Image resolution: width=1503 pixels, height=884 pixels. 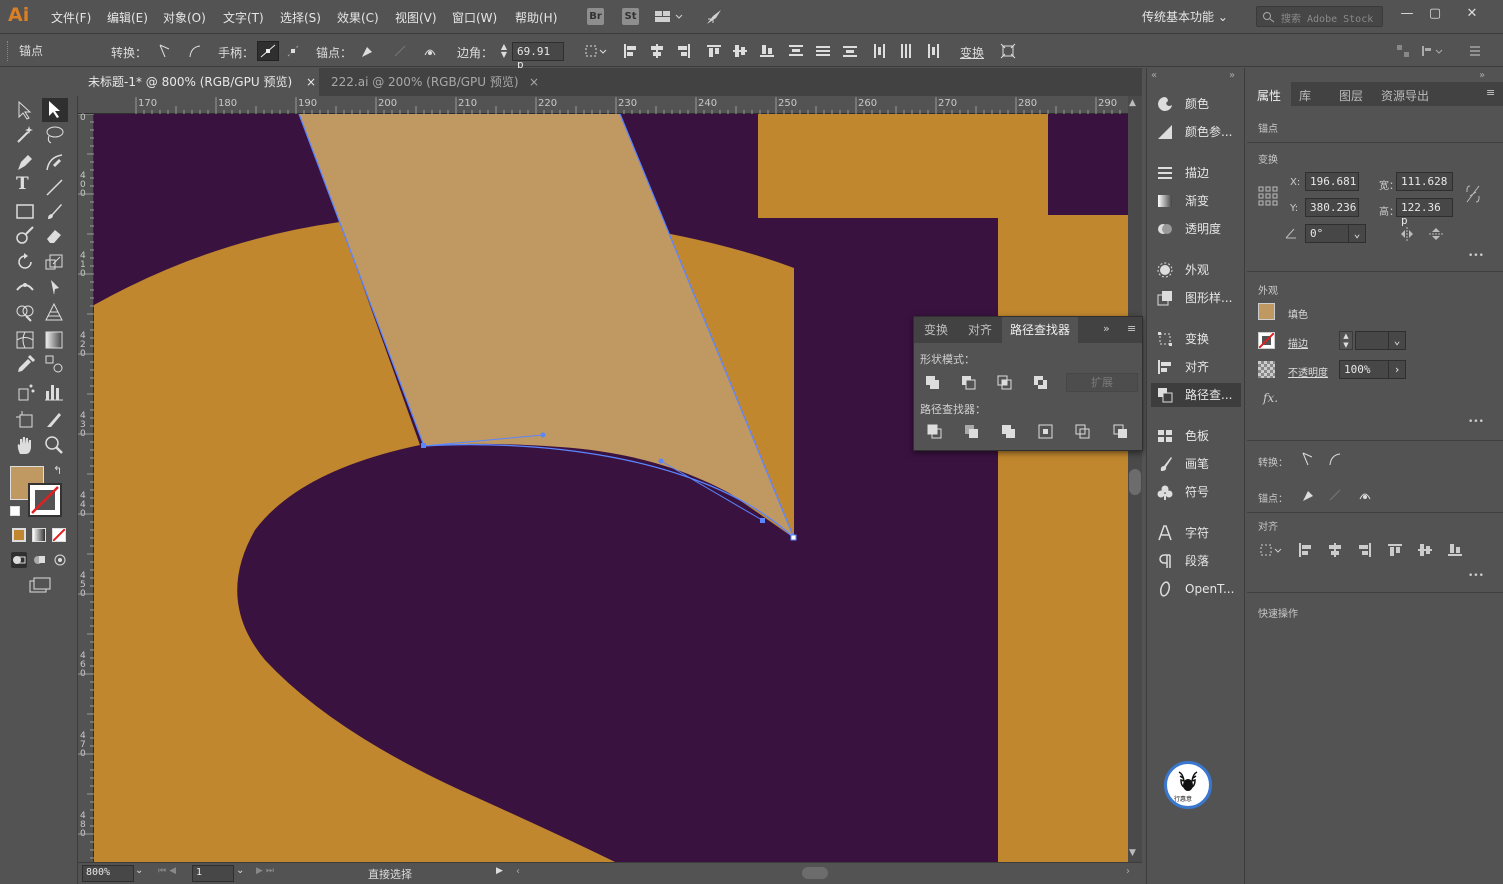 What do you see at coordinates (657, 51) in the screenshot?
I see `align-h-center-icon` at bounding box center [657, 51].